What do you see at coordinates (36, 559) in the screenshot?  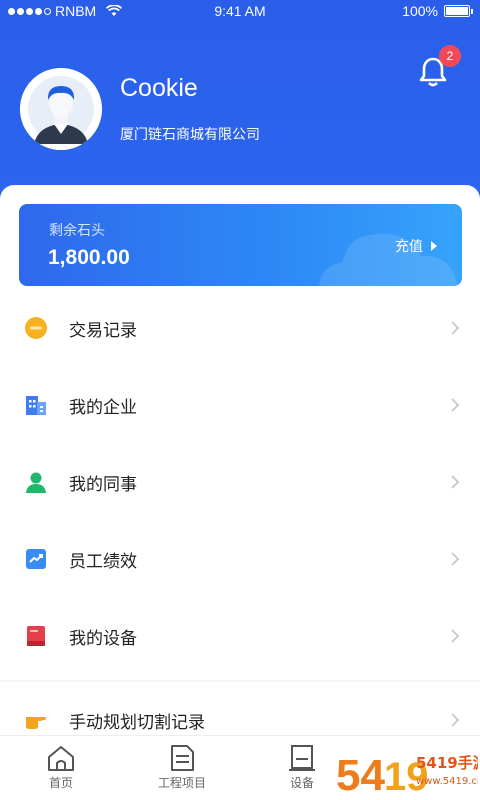 I see `chart-icon` at bounding box center [36, 559].